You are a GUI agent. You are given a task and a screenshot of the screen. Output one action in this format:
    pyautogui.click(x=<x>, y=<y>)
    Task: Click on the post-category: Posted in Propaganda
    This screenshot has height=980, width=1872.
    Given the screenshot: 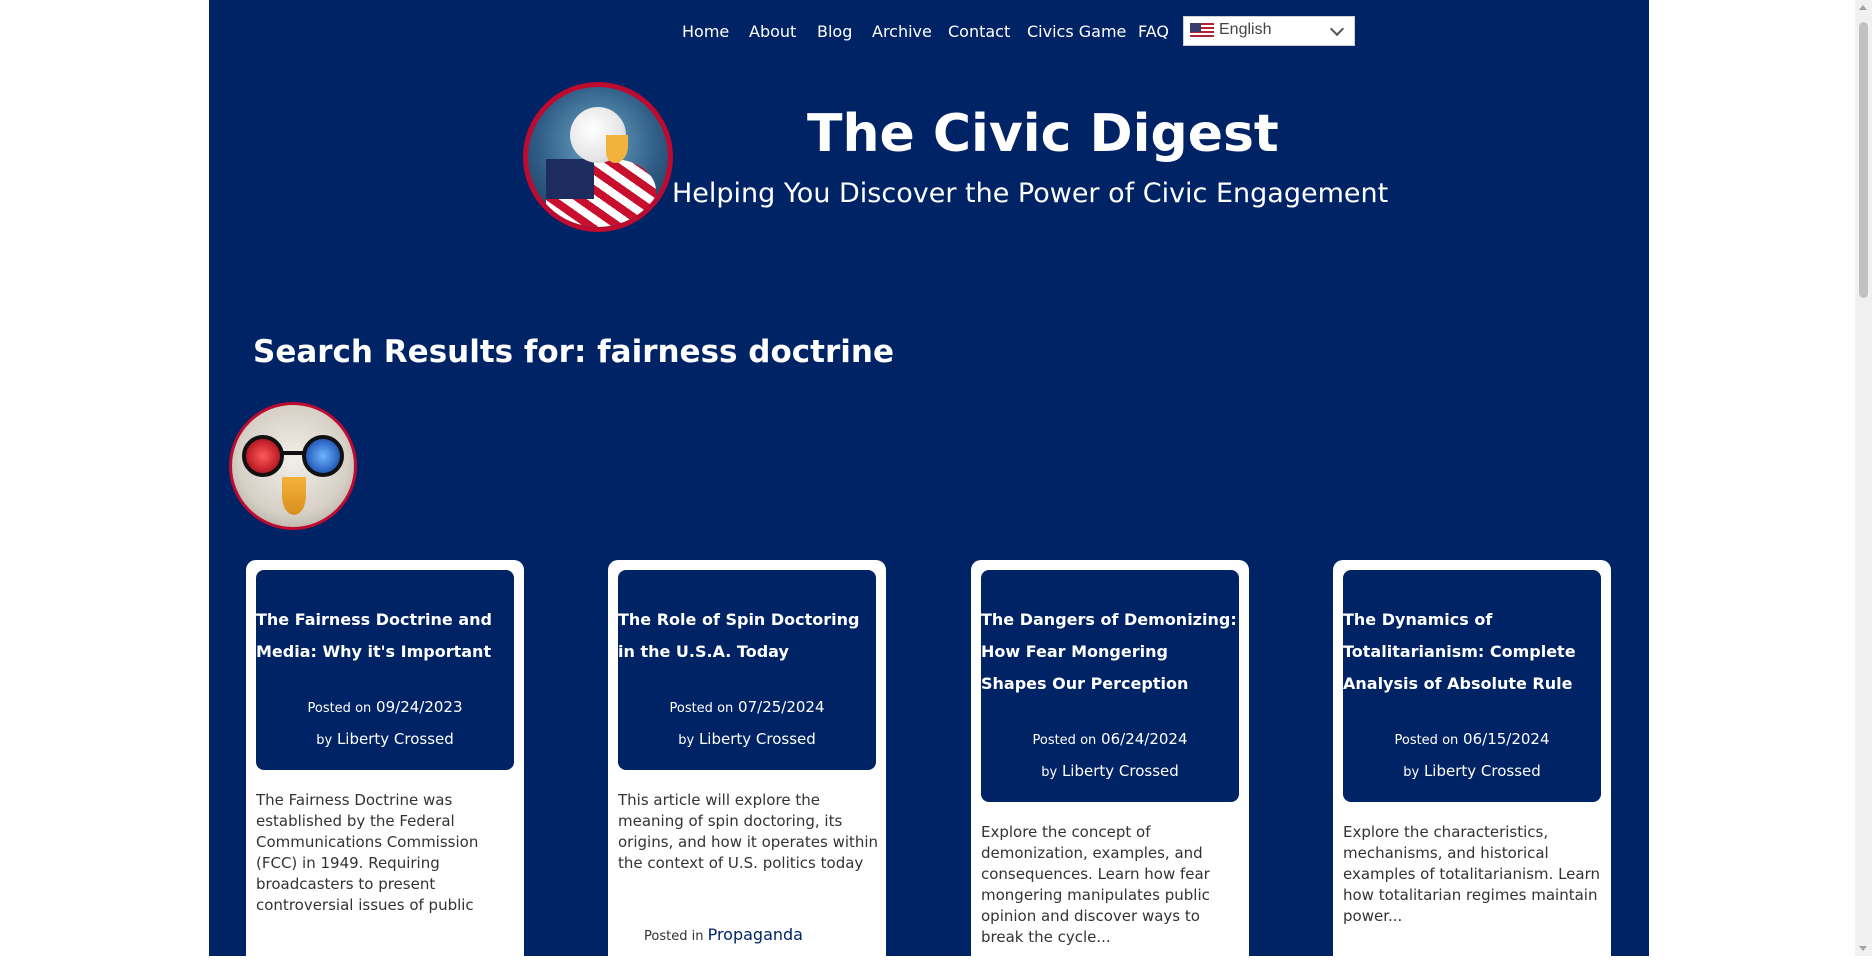 What is the action you would take?
    pyautogui.click(x=723, y=934)
    